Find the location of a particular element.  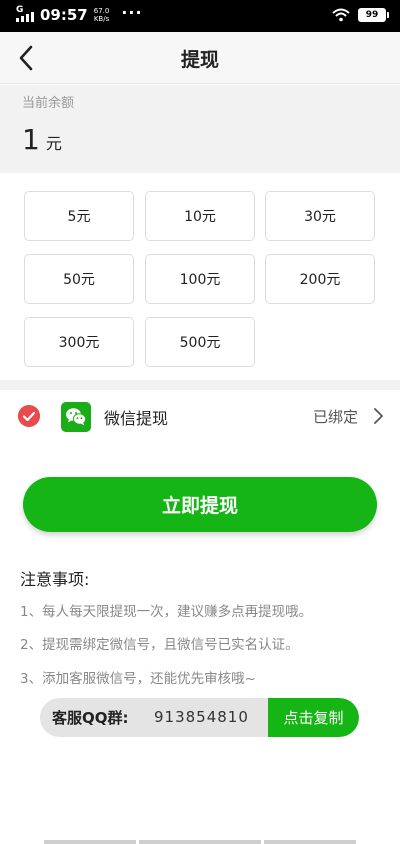

note-item: 1、每人每天限提现一次，建议赚多点再提现哦。 is located at coordinates (166, 612).